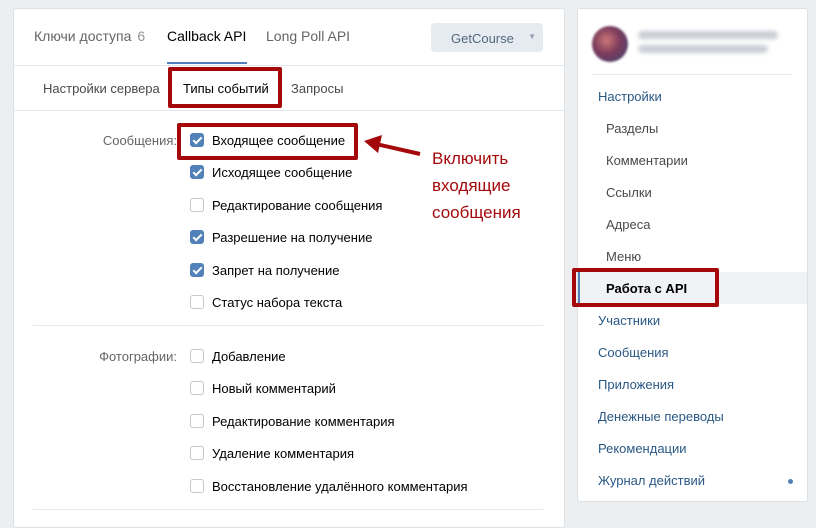  What do you see at coordinates (267, 141) in the screenshot?
I see `highlight-incoming-message` at bounding box center [267, 141].